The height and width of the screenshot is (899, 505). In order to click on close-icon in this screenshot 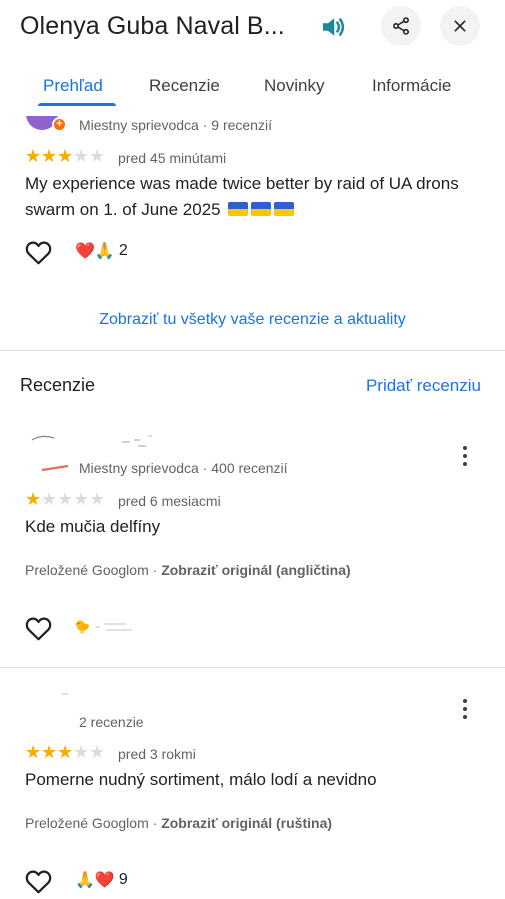, I will do `click(460, 26)`.